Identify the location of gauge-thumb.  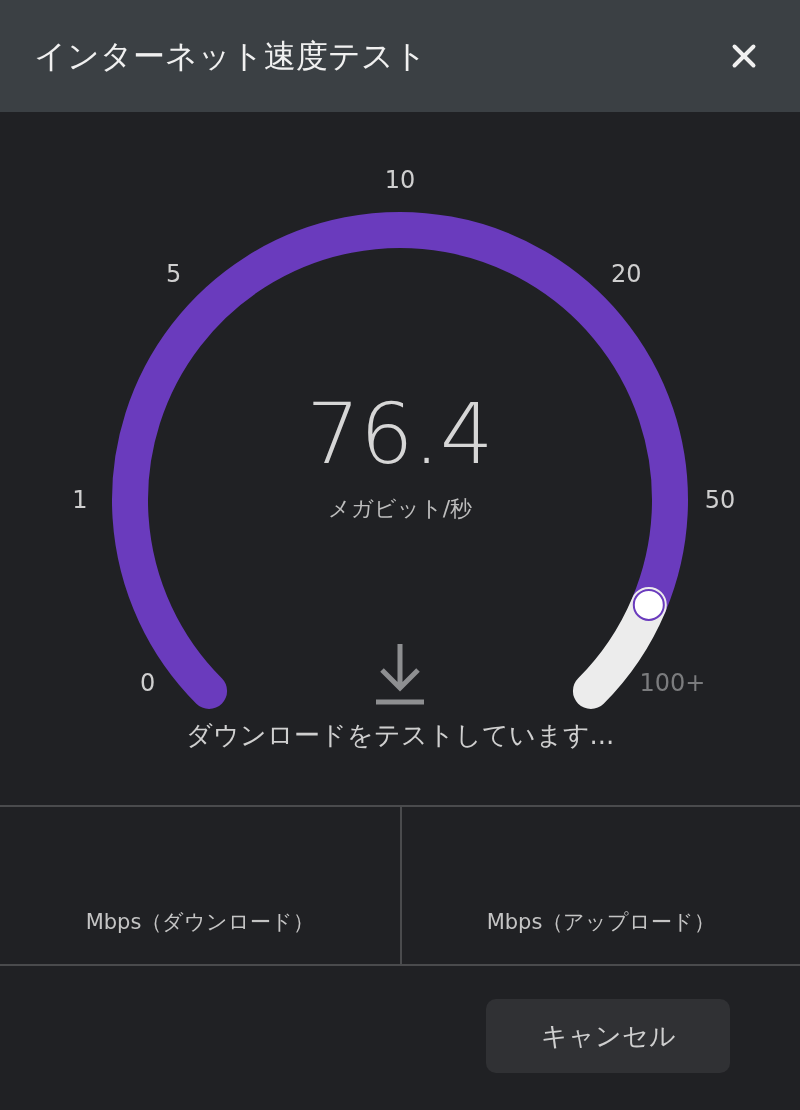
(648, 604).